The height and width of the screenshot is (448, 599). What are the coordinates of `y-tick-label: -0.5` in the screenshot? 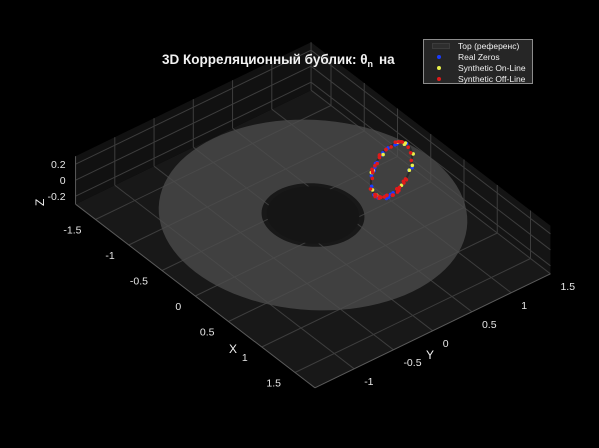 It's located at (412, 363).